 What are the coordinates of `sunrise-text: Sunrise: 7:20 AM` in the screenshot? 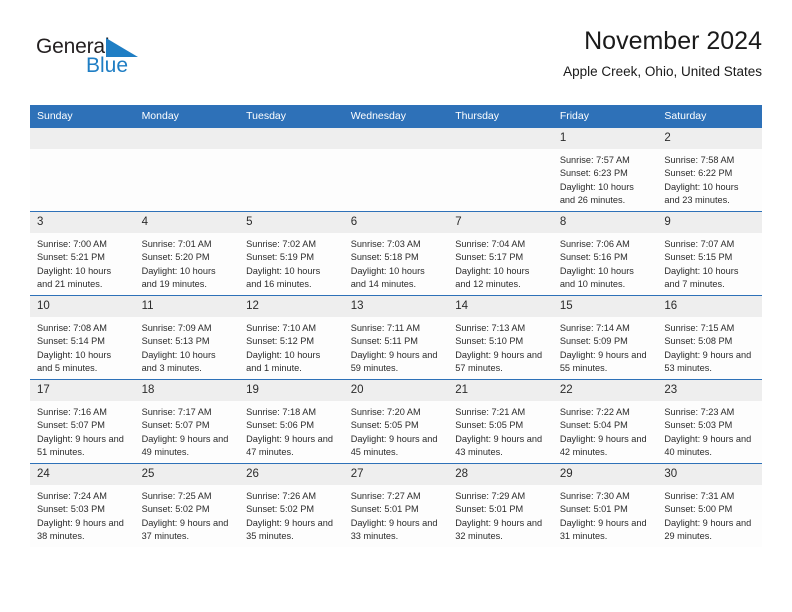 It's located at (385, 412).